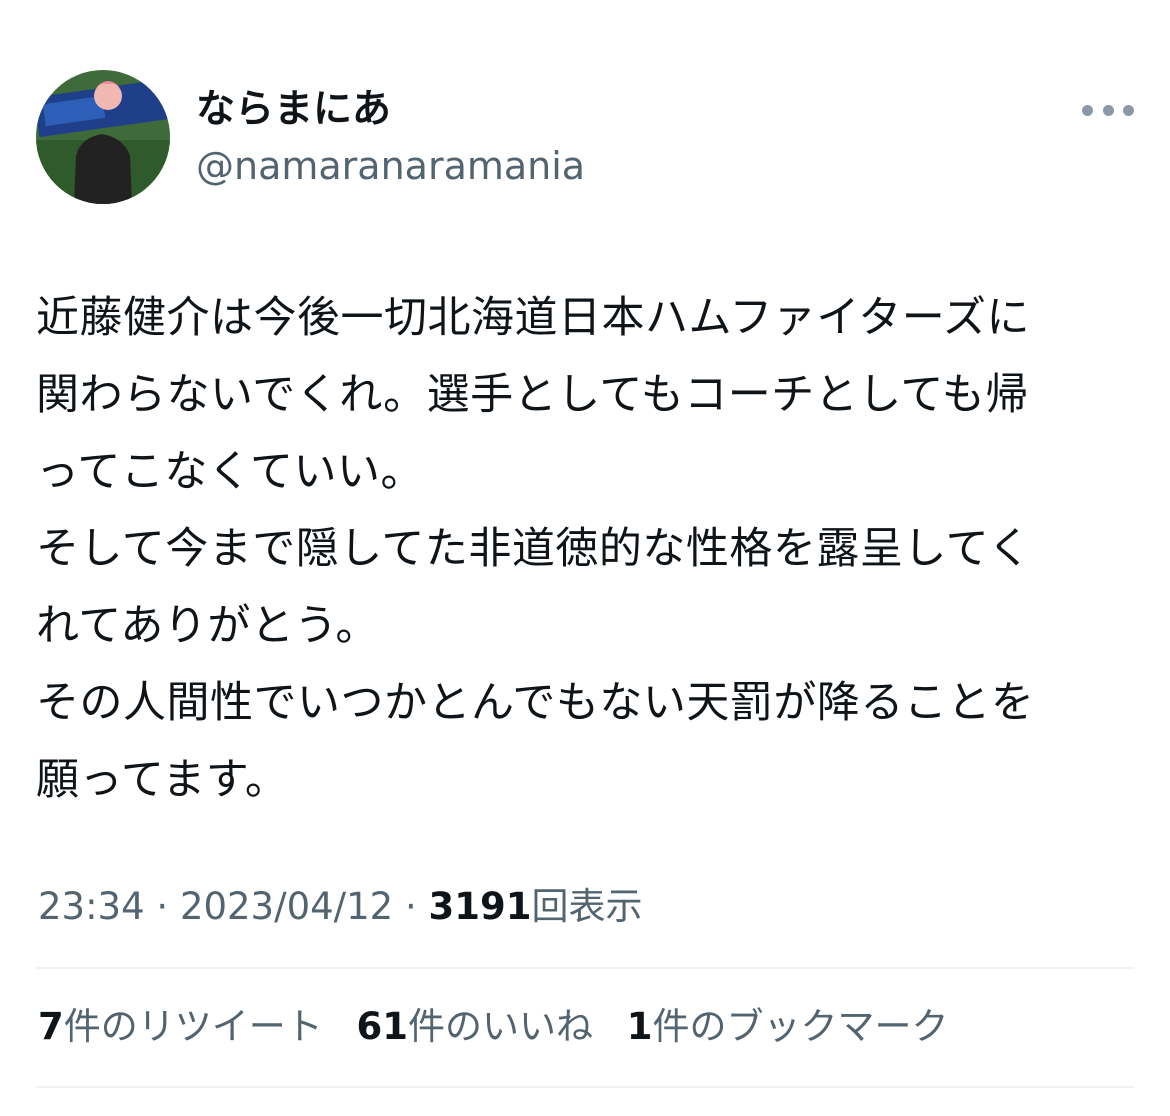 The width and height of the screenshot is (1170, 1116). What do you see at coordinates (501, 1026) in the screenshot?
I see `likes-label: 件のいいね` at bounding box center [501, 1026].